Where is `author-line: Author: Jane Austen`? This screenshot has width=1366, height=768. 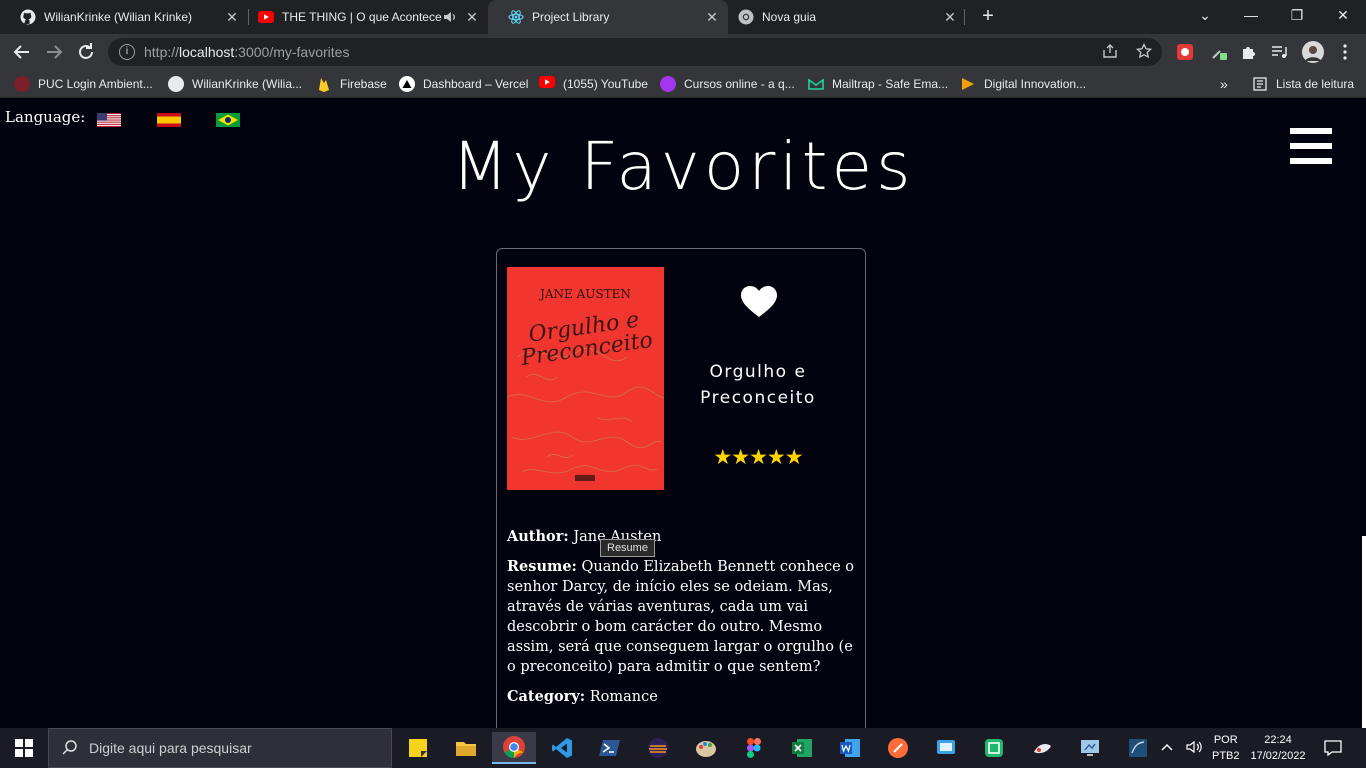
author-line: Author: Jane Austen is located at coordinates (683, 537).